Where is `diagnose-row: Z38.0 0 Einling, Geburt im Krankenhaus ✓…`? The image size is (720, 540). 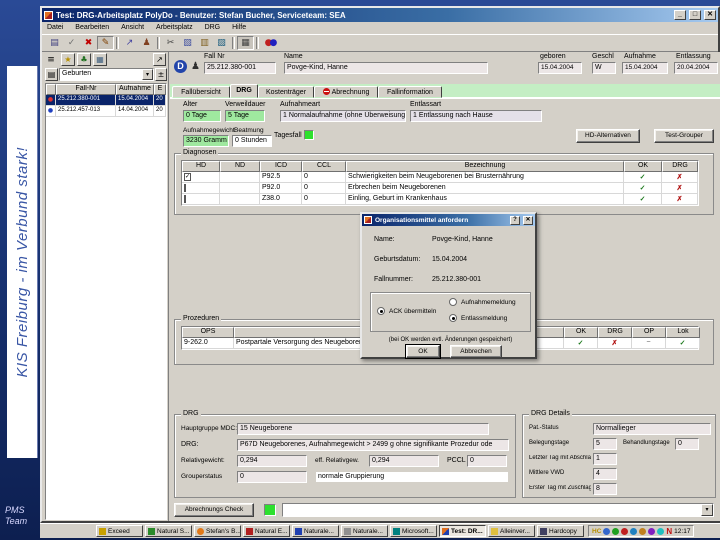 diagnose-row: Z38.0 0 Einling, Geburt im Krankenhaus ✓… is located at coordinates (440, 199).